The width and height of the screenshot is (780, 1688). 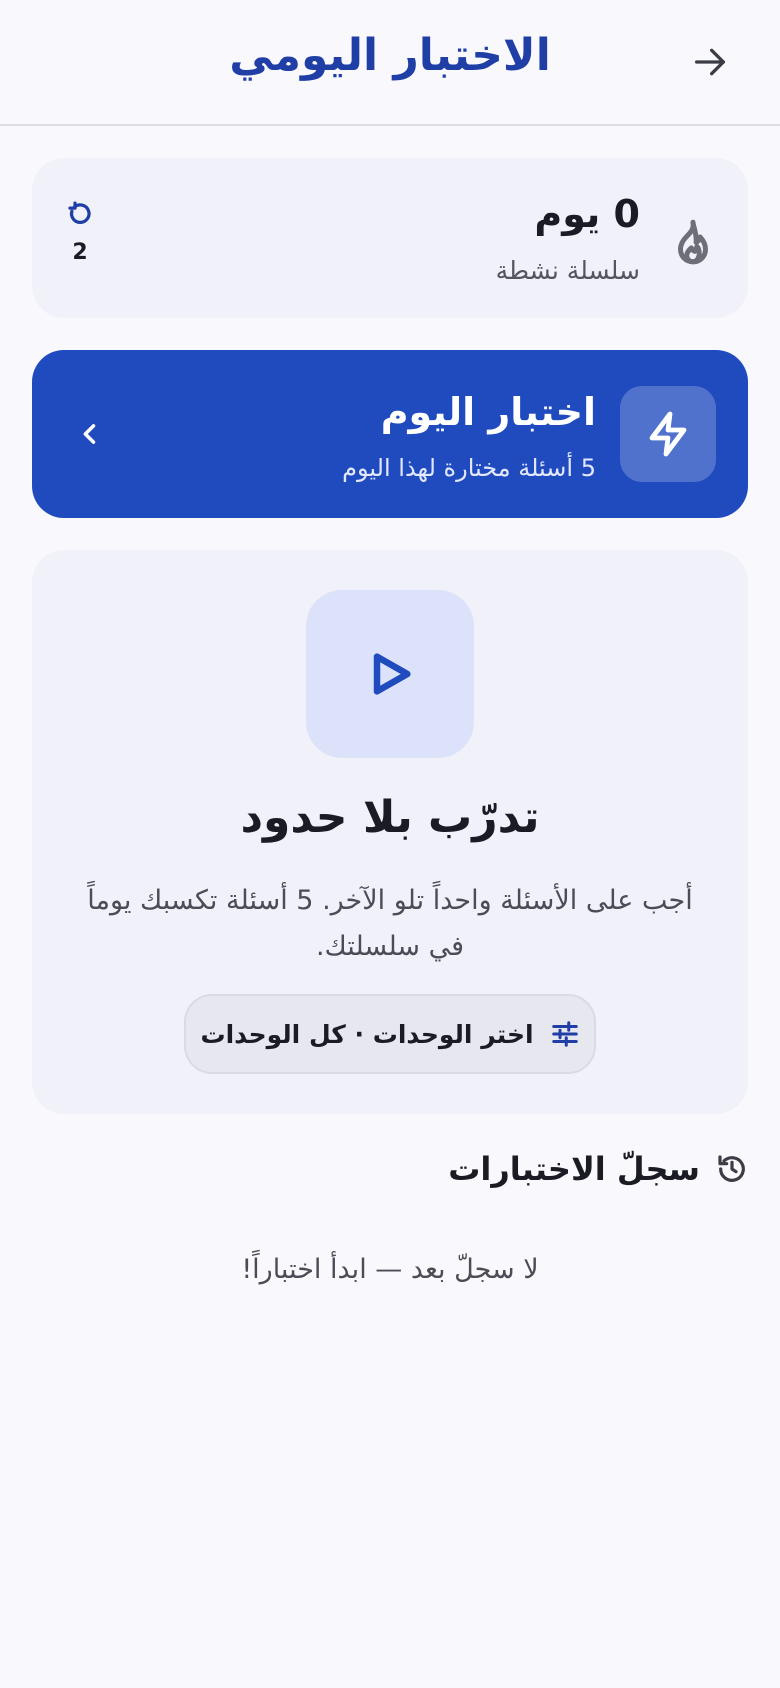 I want to click on bolt-icon-box, so click(x=668, y=434).